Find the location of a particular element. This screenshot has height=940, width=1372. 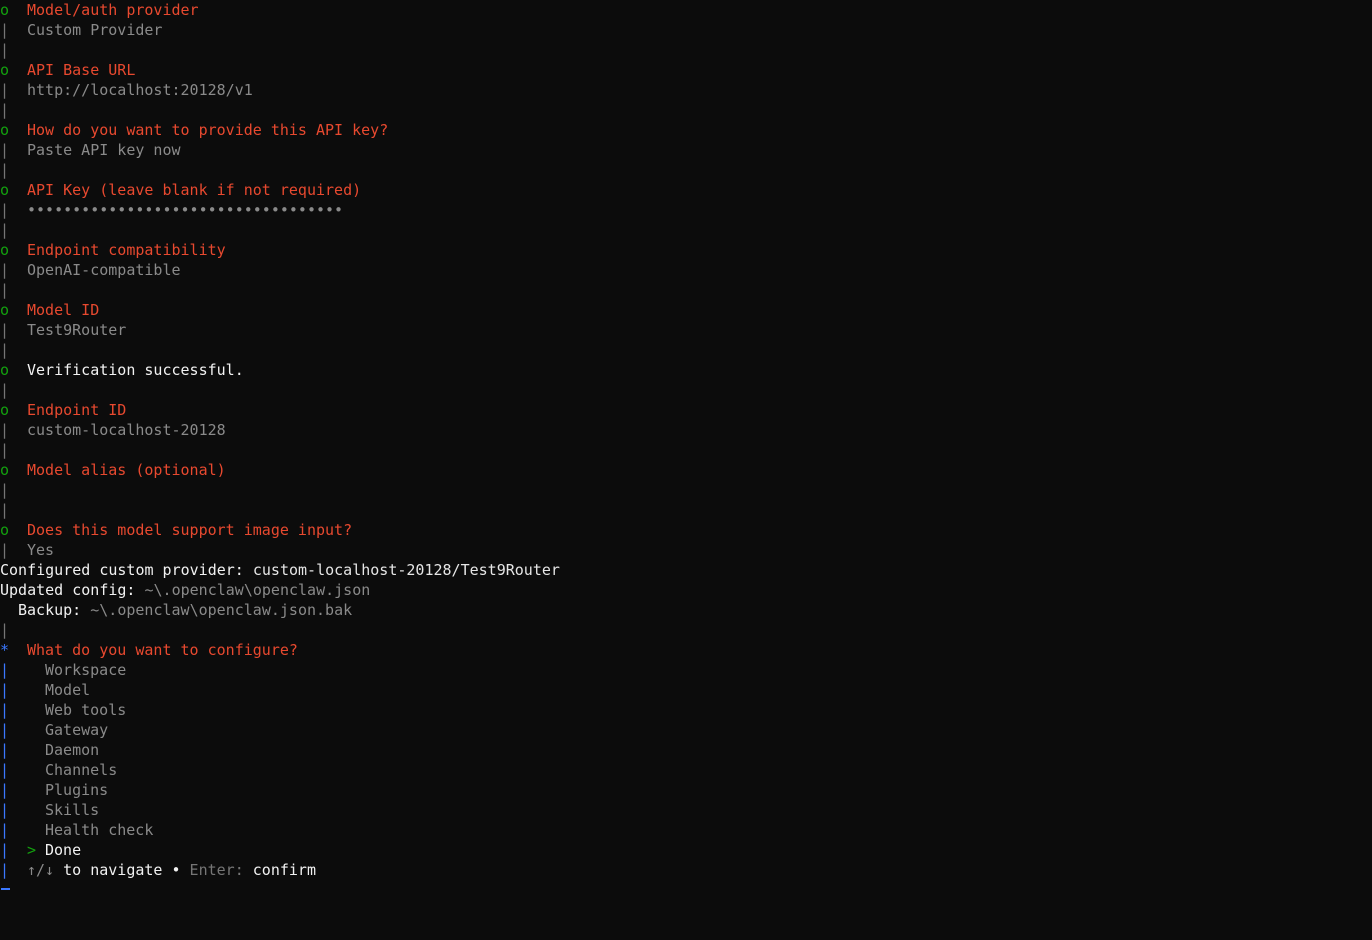

masked-api-key: ••••••••••••••••••••••••••••••••••• is located at coordinates (185, 210).